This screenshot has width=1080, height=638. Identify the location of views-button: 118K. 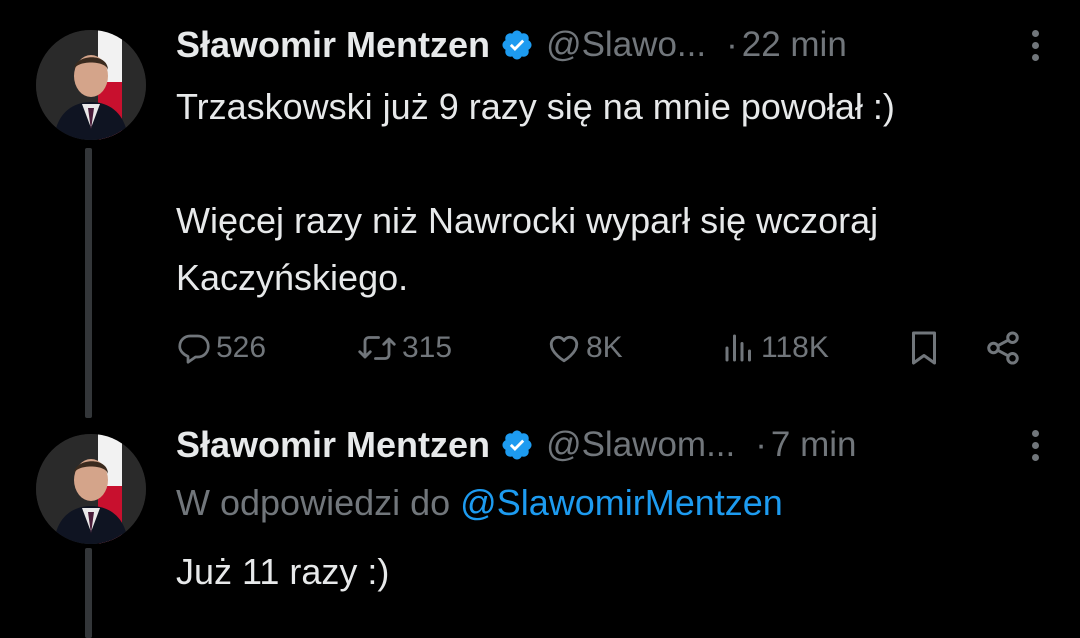
(775, 348).